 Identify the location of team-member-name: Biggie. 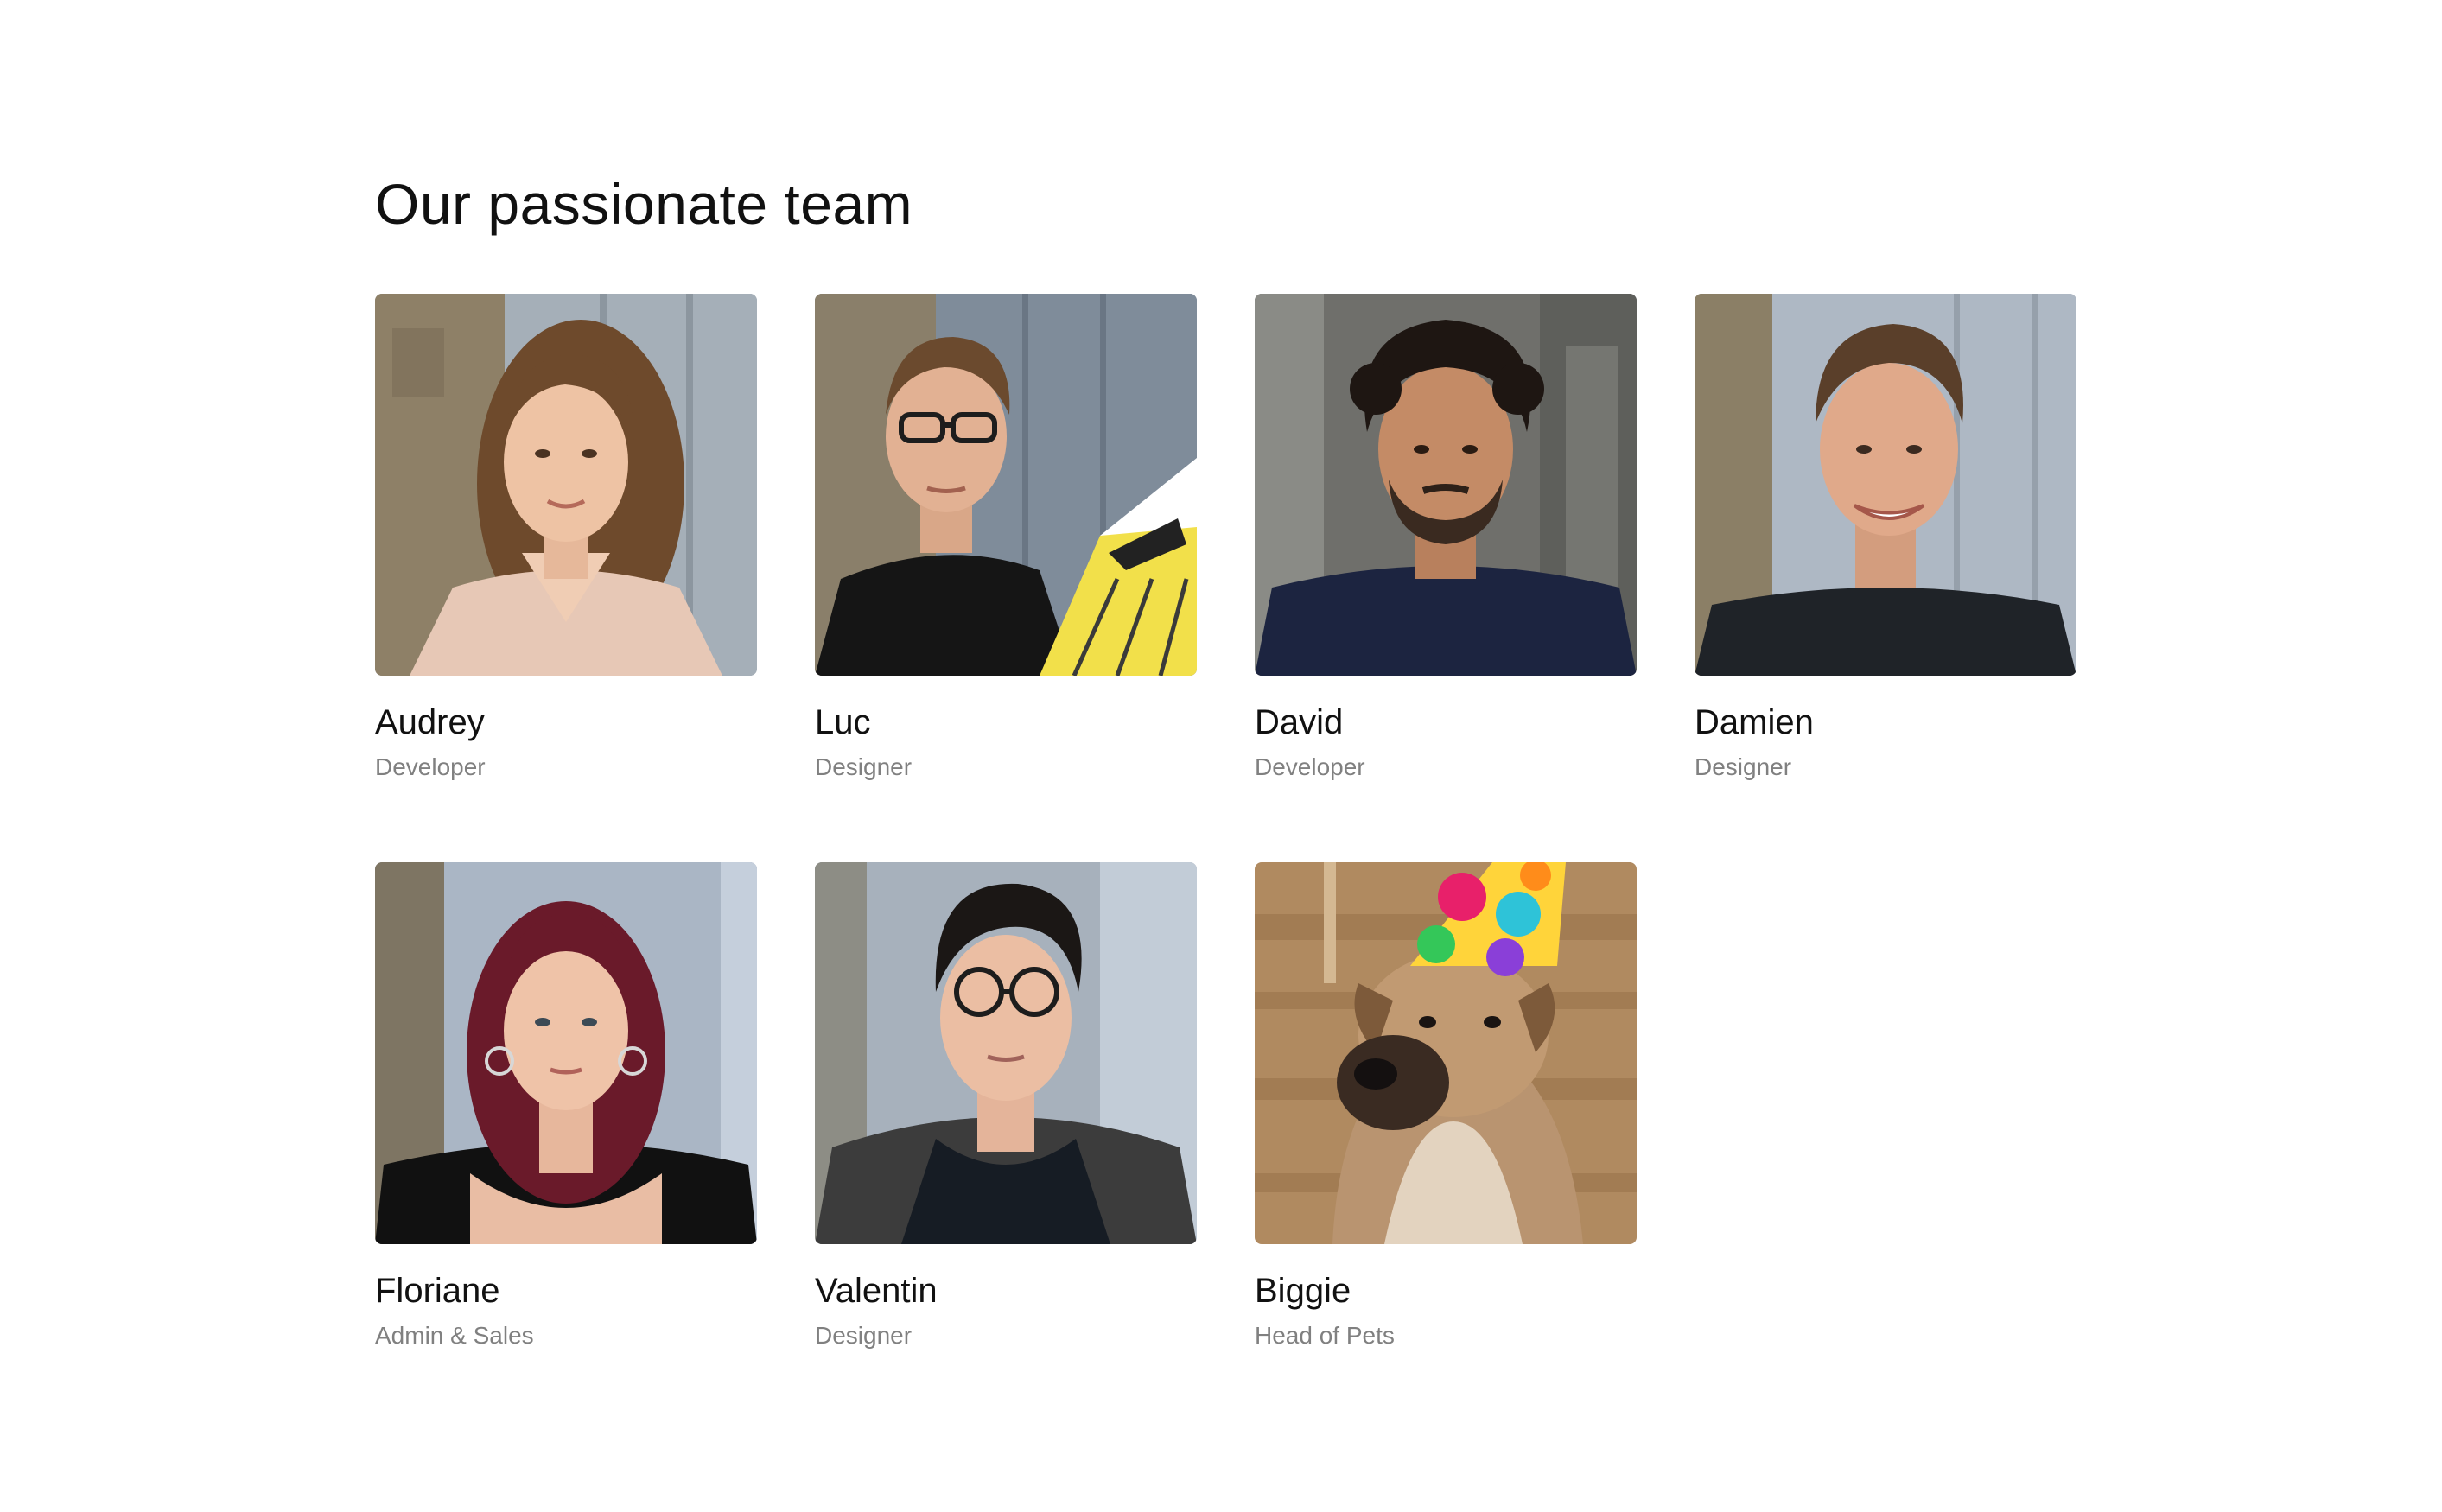
(1303, 1291).